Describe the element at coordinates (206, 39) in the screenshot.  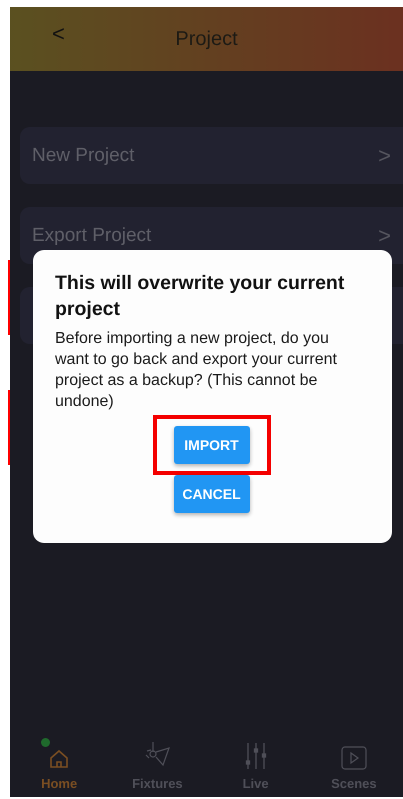
I see `page-title: Project` at that location.